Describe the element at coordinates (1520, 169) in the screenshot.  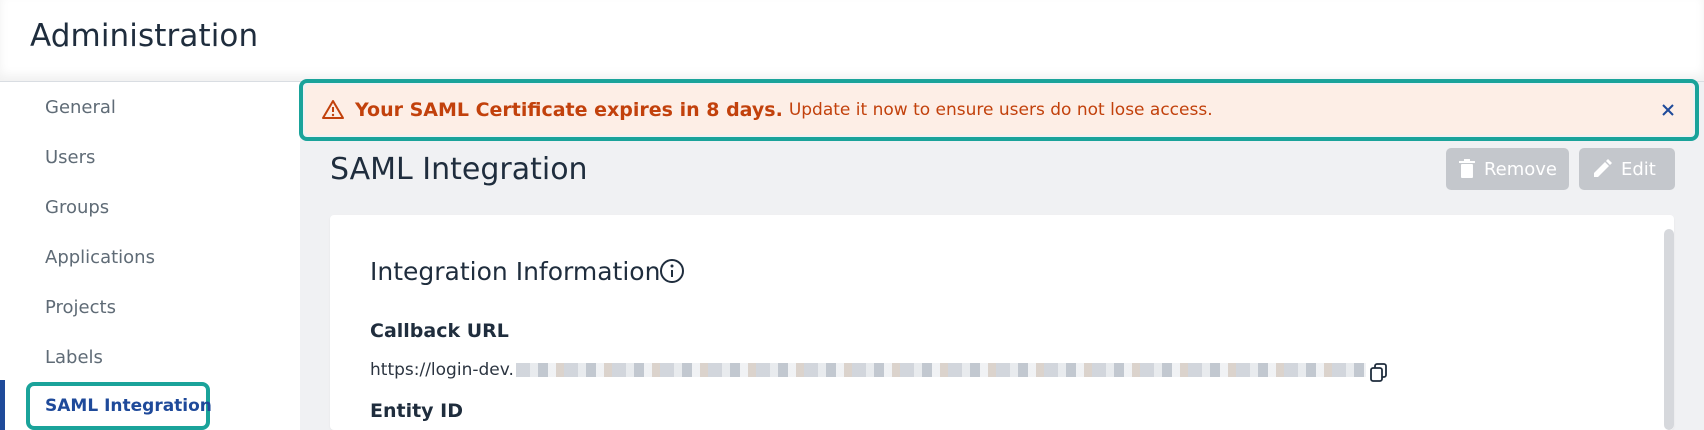
I see `remove-button-label: Remove` at that location.